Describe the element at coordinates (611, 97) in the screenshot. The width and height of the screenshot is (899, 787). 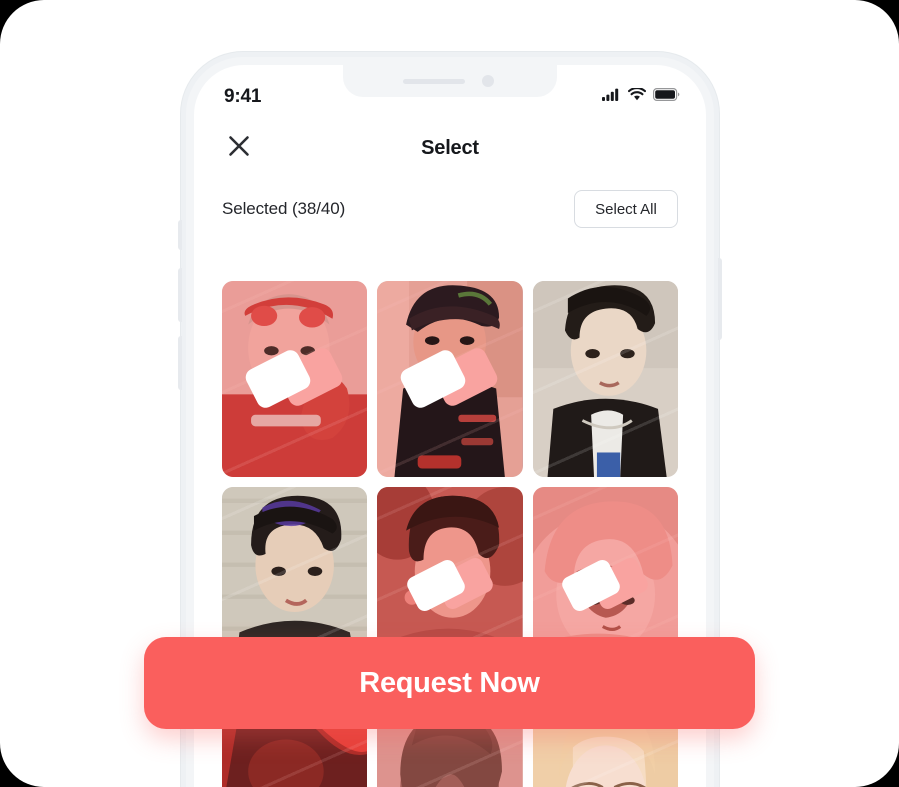
I see `cellular-signal-icon` at that location.